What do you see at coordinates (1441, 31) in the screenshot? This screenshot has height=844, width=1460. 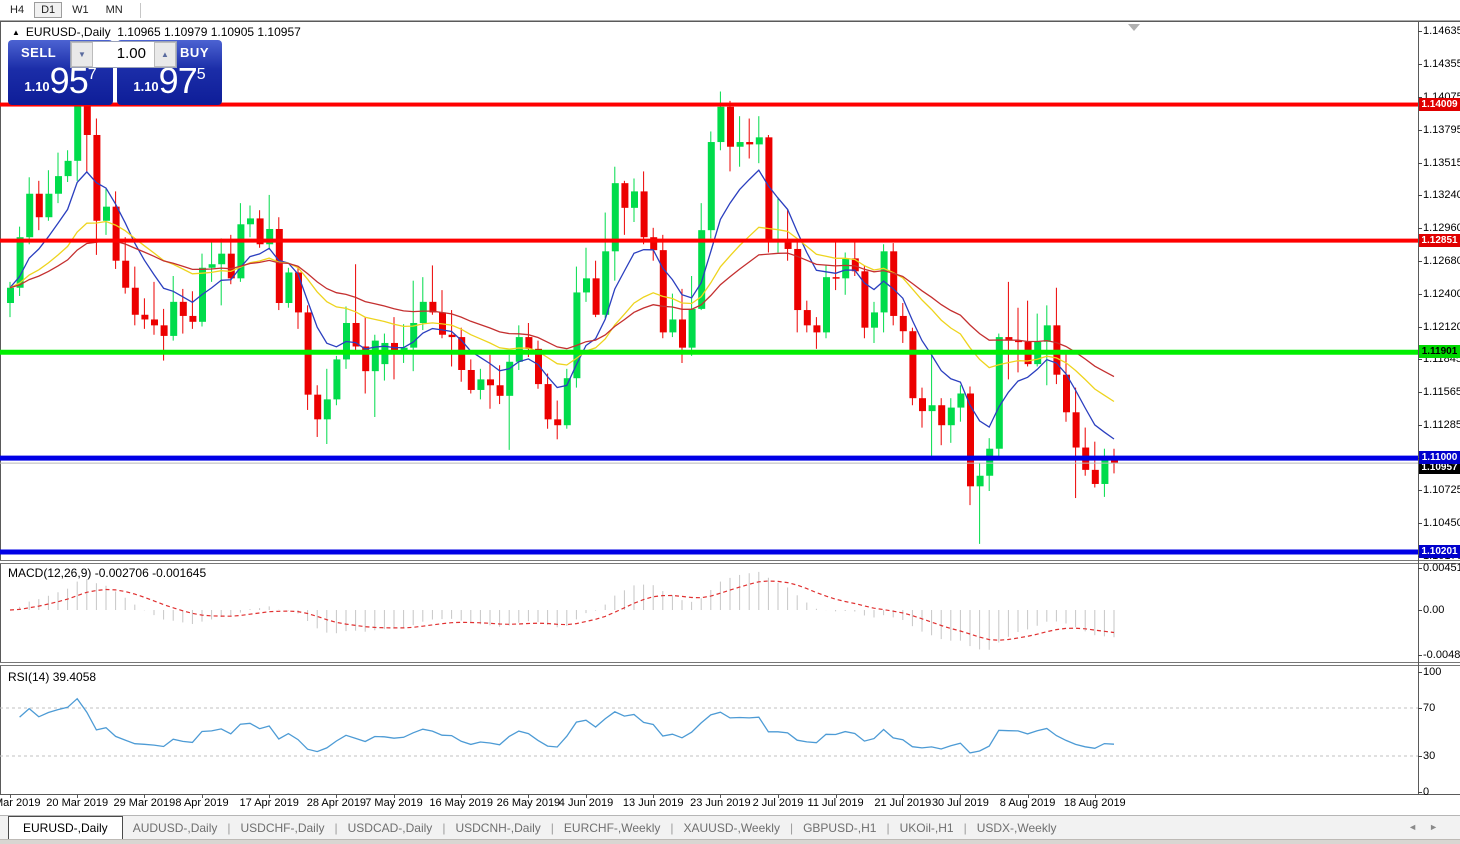 I see `price-tick-label: 1.14635` at bounding box center [1441, 31].